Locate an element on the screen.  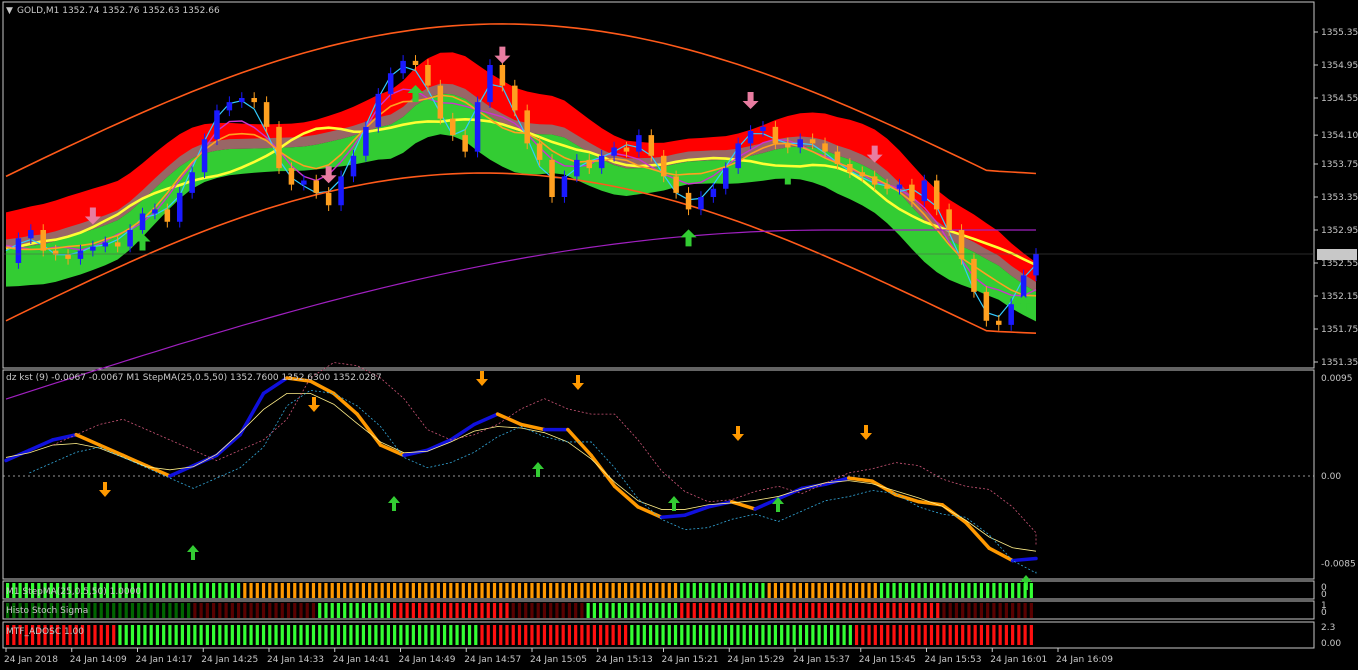
price-tick-label: 1355.35 is located at coordinates (1339, 33).